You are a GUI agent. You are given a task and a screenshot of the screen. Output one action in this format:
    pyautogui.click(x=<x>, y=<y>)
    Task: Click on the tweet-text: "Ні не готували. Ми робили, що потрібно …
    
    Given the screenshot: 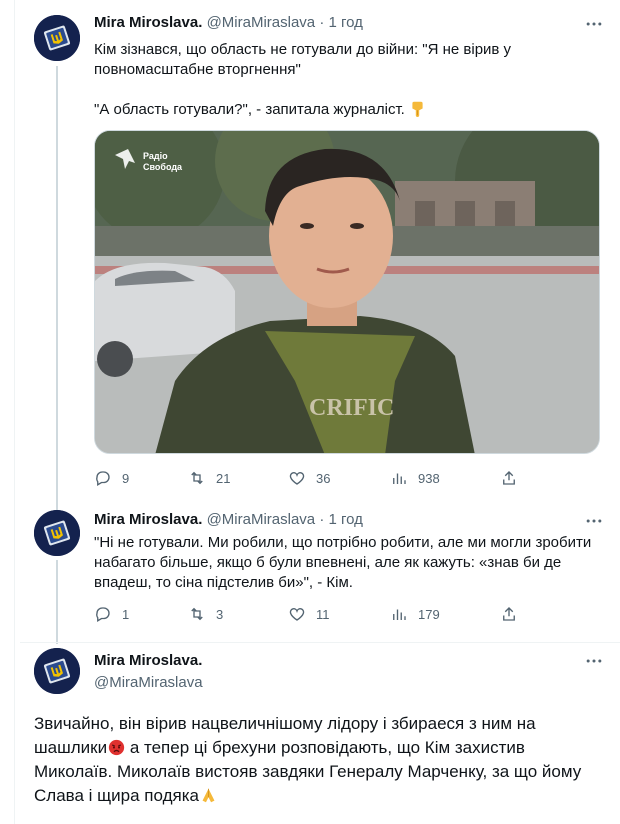 What is the action you would take?
    pyautogui.click(x=354, y=563)
    